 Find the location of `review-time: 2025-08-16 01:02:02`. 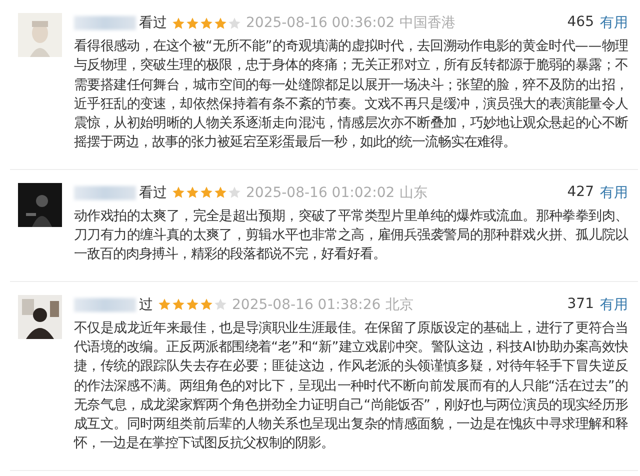

review-time: 2025-08-16 01:02:02 is located at coordinates (320, 192).